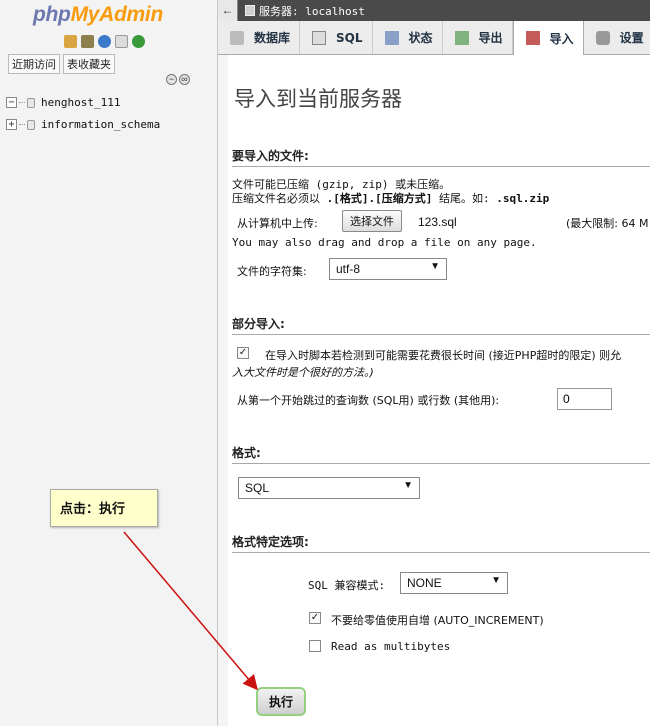 This screenshot has height=726, width=650. What do you see at coordinates (441, 325) in the screenshot?
I see `partial-import-heading: 部分导入:` at bounding box center [441, 325].